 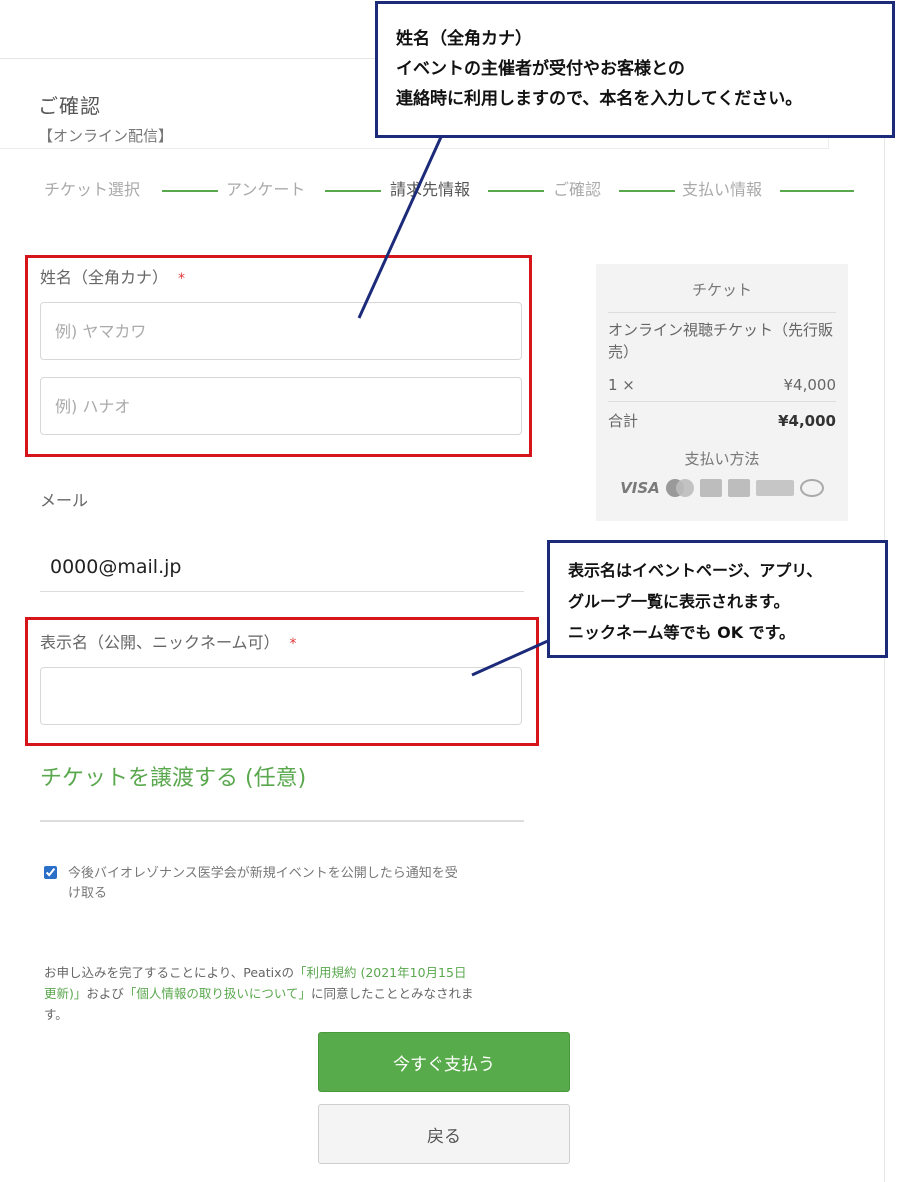 I want to click on step-ticket-select: チケット選択, so click(x=92, y=189).